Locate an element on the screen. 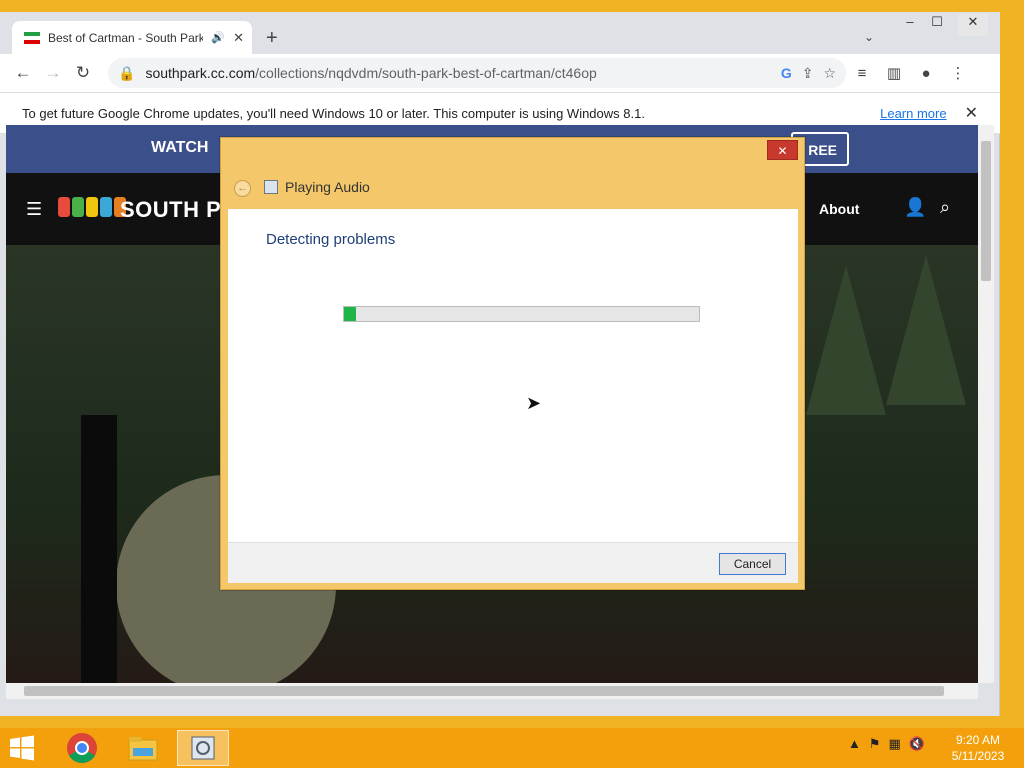 The width and height of the screenshot is (1024, 768). site-brand: SOUTH P is located at coordinates (170, 210).